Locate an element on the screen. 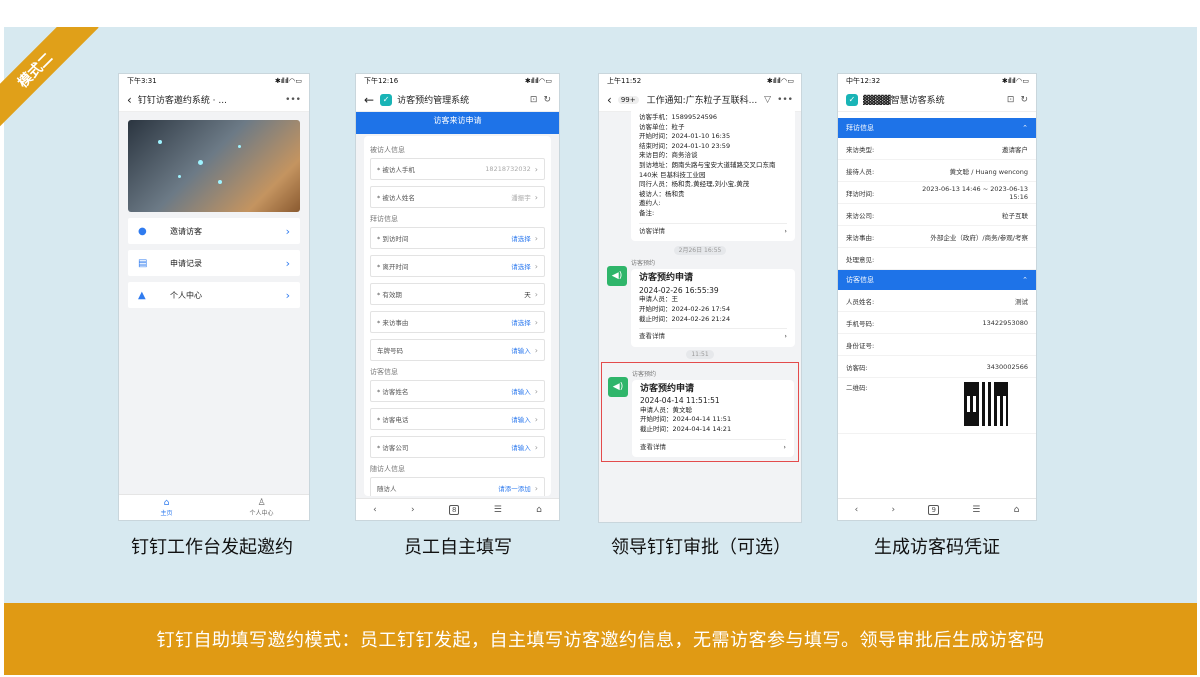 The image size is (1200, 677). form-field: * 被访人手机 18218732032 › is located at coordinates (457, 169).